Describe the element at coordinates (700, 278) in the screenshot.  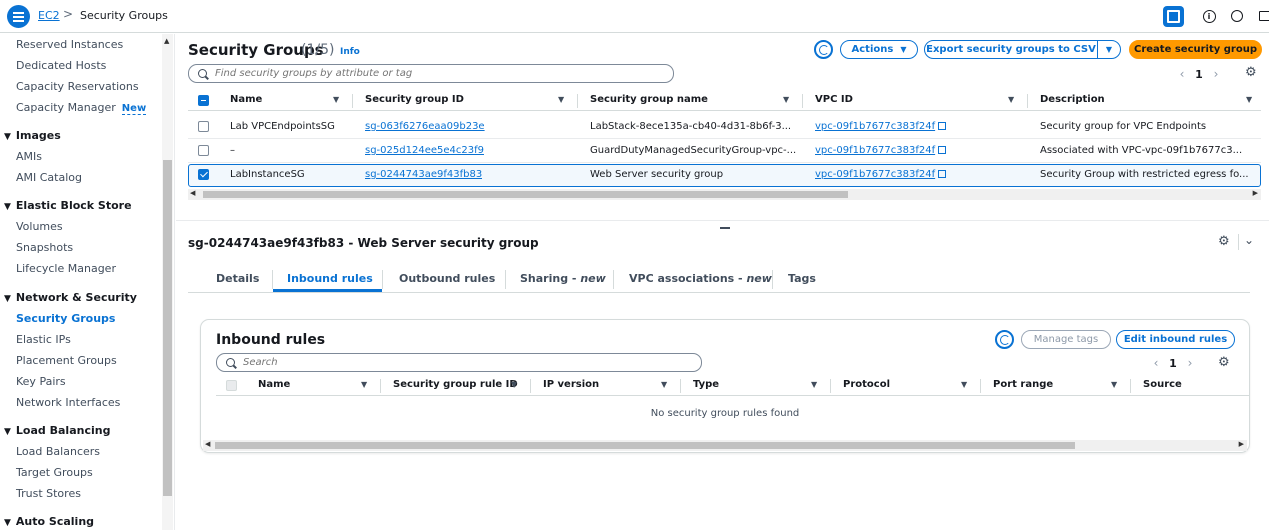
I see `tab-vpc-associations: VPC associations - new` at that location.